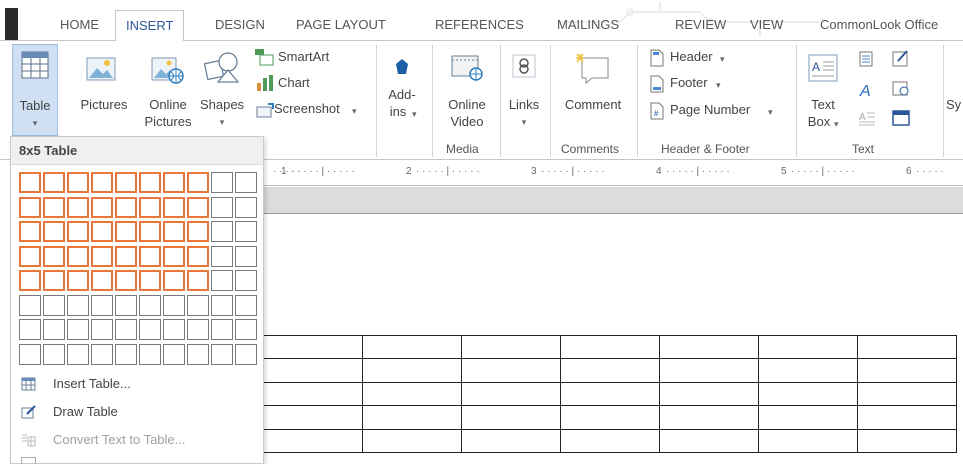  I want to click on tab-home: HOME, so click(79, 25).